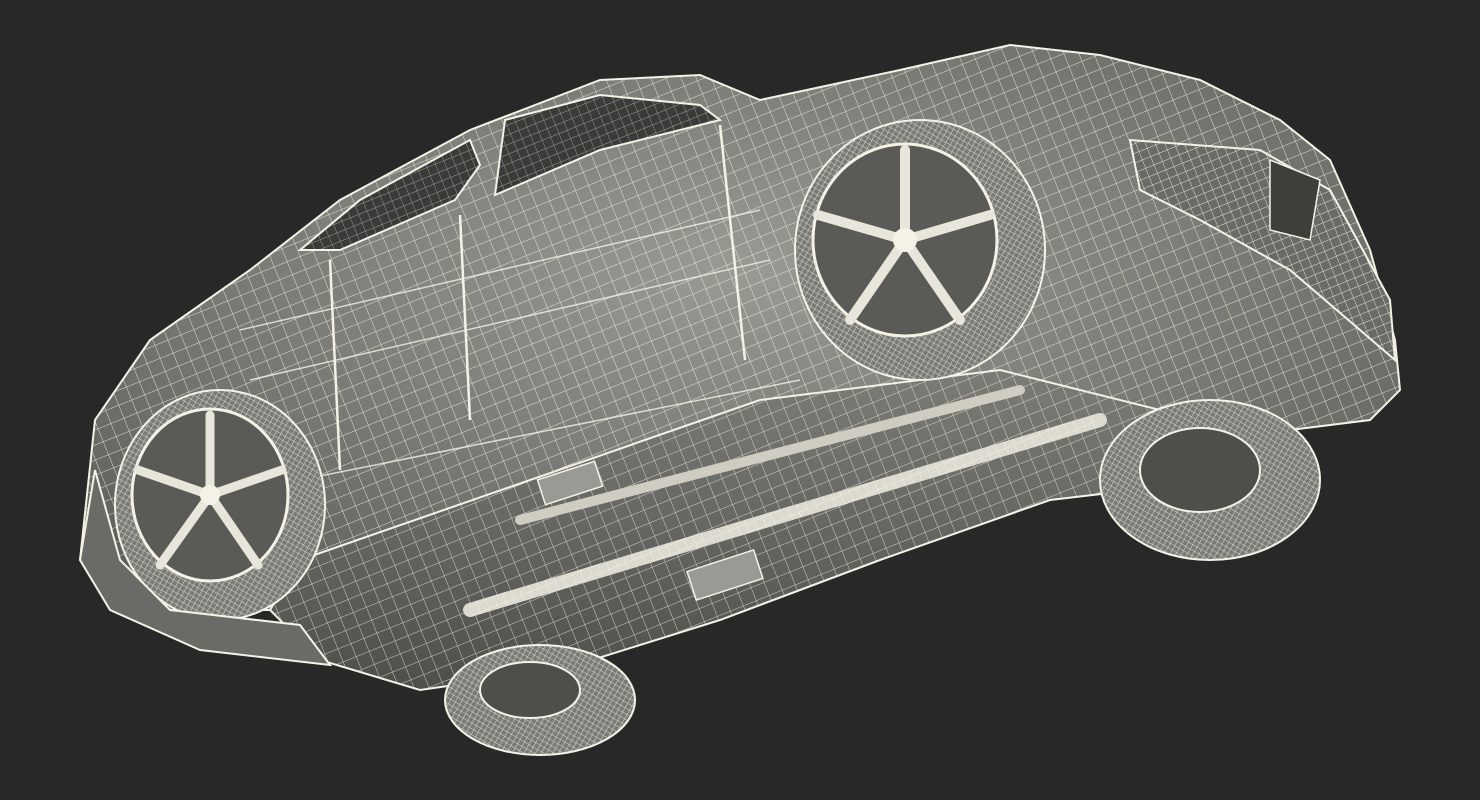  What do you see at coordinates (920, 250) in the screenshot?
I see `wheel-front-upper` at bounding box center [920, 250].